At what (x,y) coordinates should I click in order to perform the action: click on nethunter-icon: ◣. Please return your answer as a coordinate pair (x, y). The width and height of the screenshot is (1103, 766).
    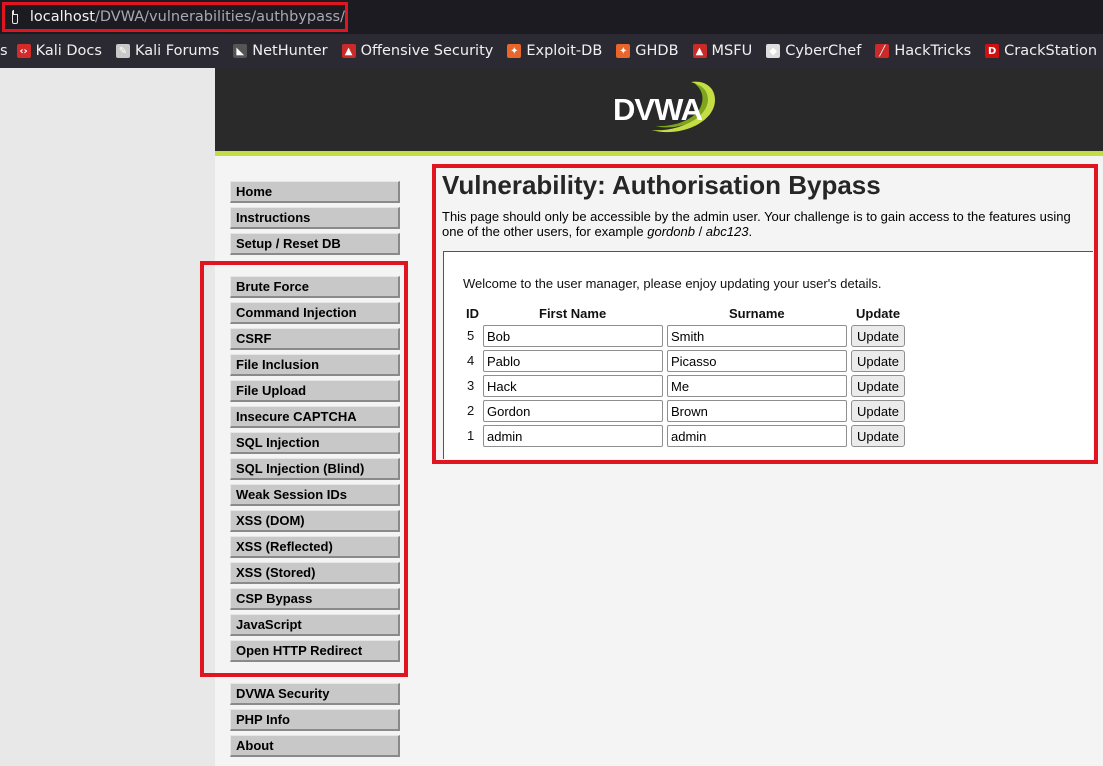
    Looking at the image, I should click on (240, 51).